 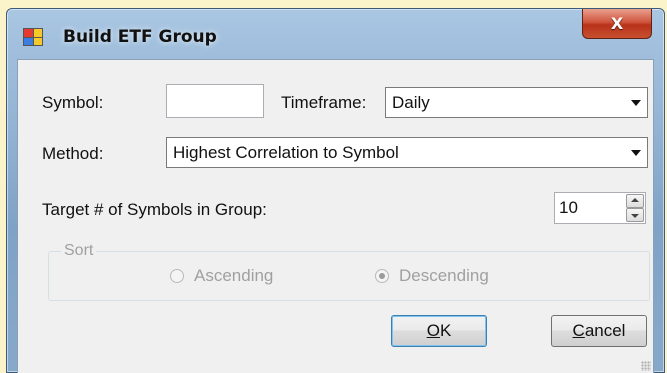 What do you see at coordinates (617, 24) in the screenshot?
I see `close-button: X` at bounding box center [617, 24].